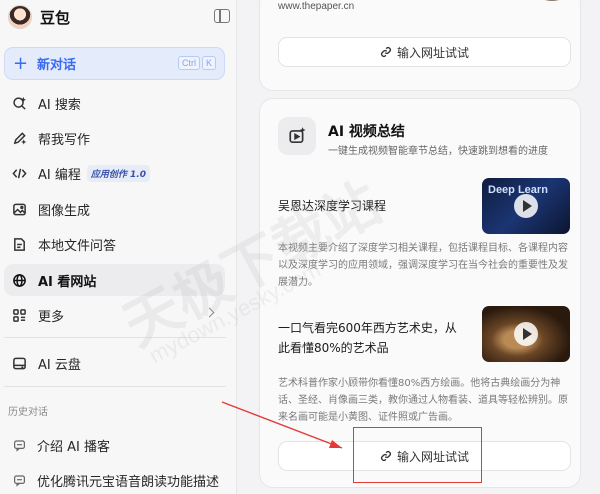  I want to click on code-icon, so click(19, 173).